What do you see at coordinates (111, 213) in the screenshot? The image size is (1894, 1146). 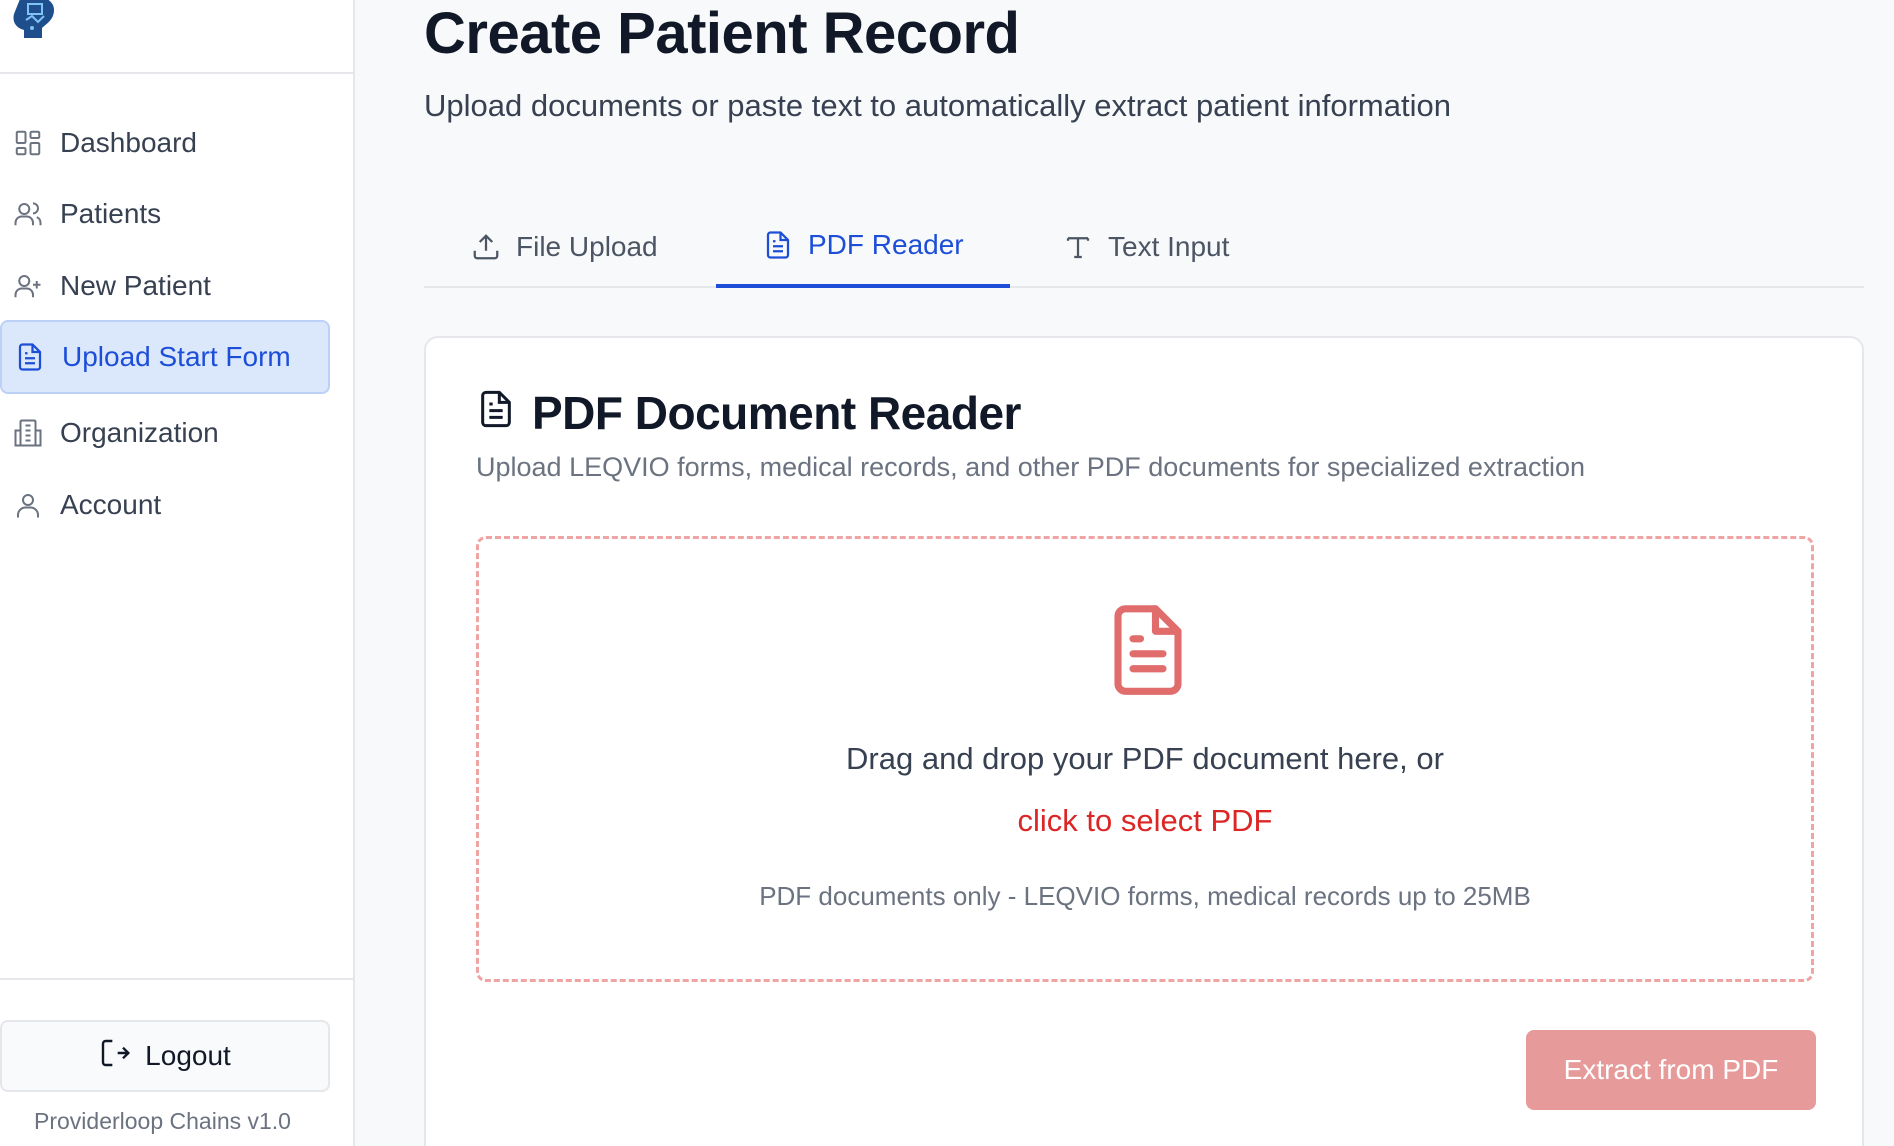 I see `sidebar-item-label: Patients` at bounding box center [111, 213].